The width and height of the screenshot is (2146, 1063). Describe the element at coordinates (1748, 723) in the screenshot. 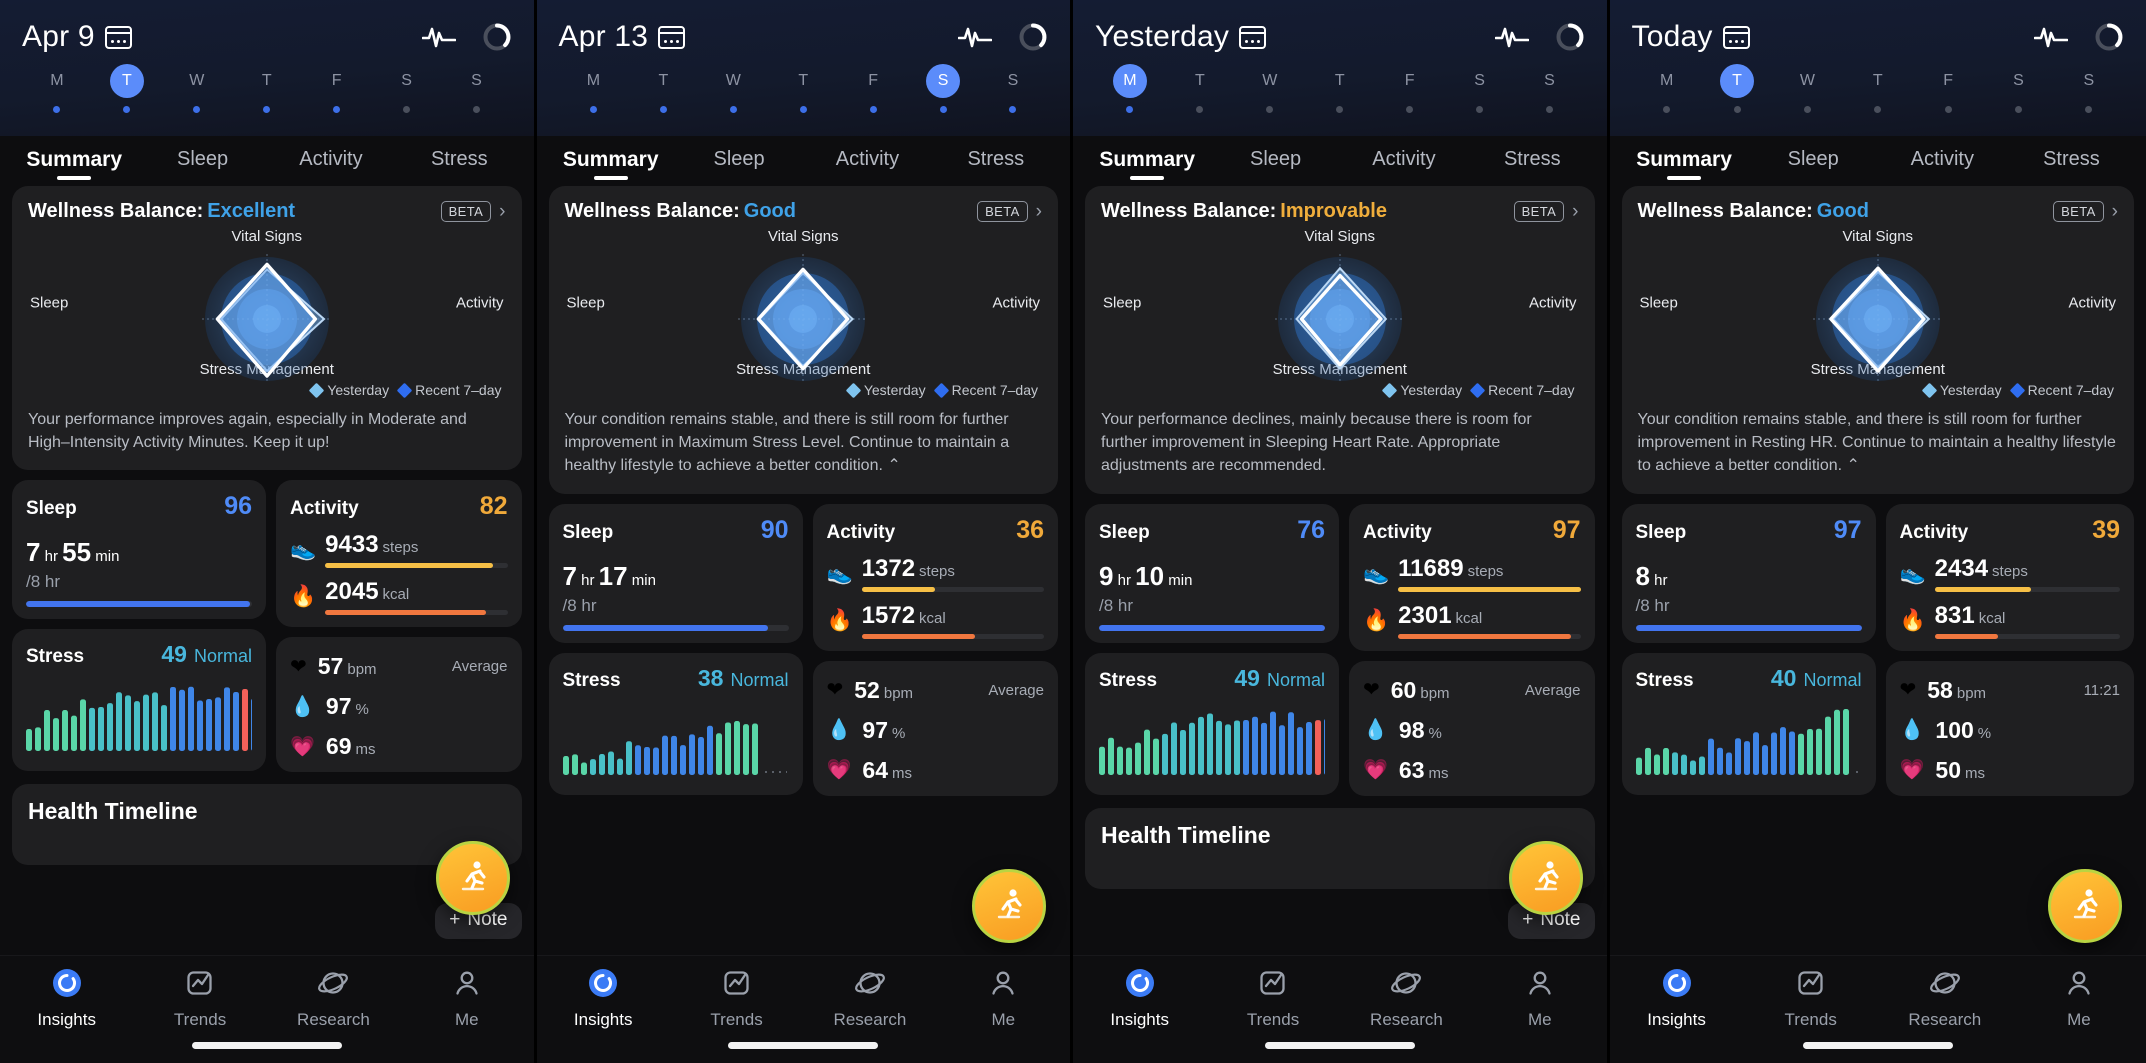

I see `stress-card: Stress 40 Normal` at that location.